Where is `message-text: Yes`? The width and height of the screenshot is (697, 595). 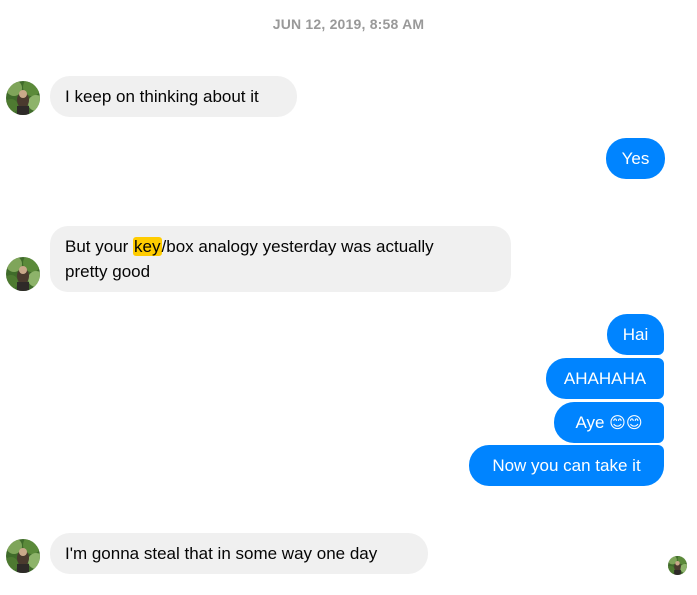
message-text: Yes is located at coordinates (635, 158).